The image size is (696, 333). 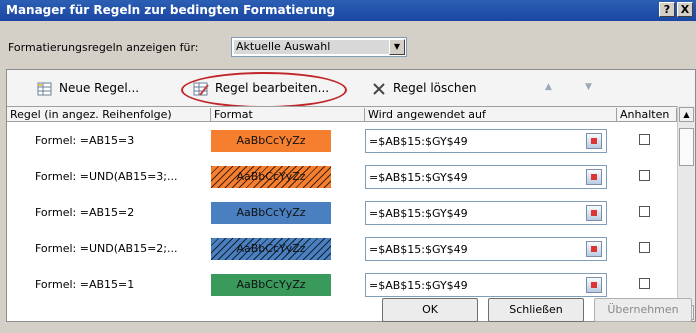 What do you see at coordinates (397, 47) in the screenshot?
I see `chevron-down-icon: ▼` at bounding box center [397, 47].